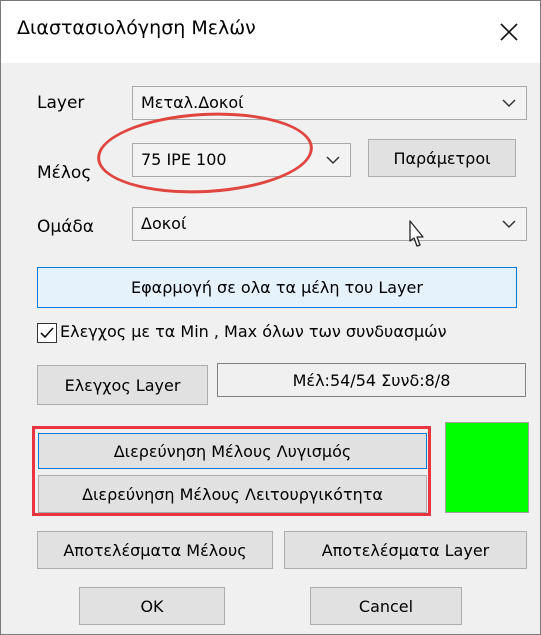 This screenshot has height=635, width=541. Describe the element at coordinates (136, 28) in the screenshot. I see `window-title: Διαστασιολόγηση Μελών` at that location.